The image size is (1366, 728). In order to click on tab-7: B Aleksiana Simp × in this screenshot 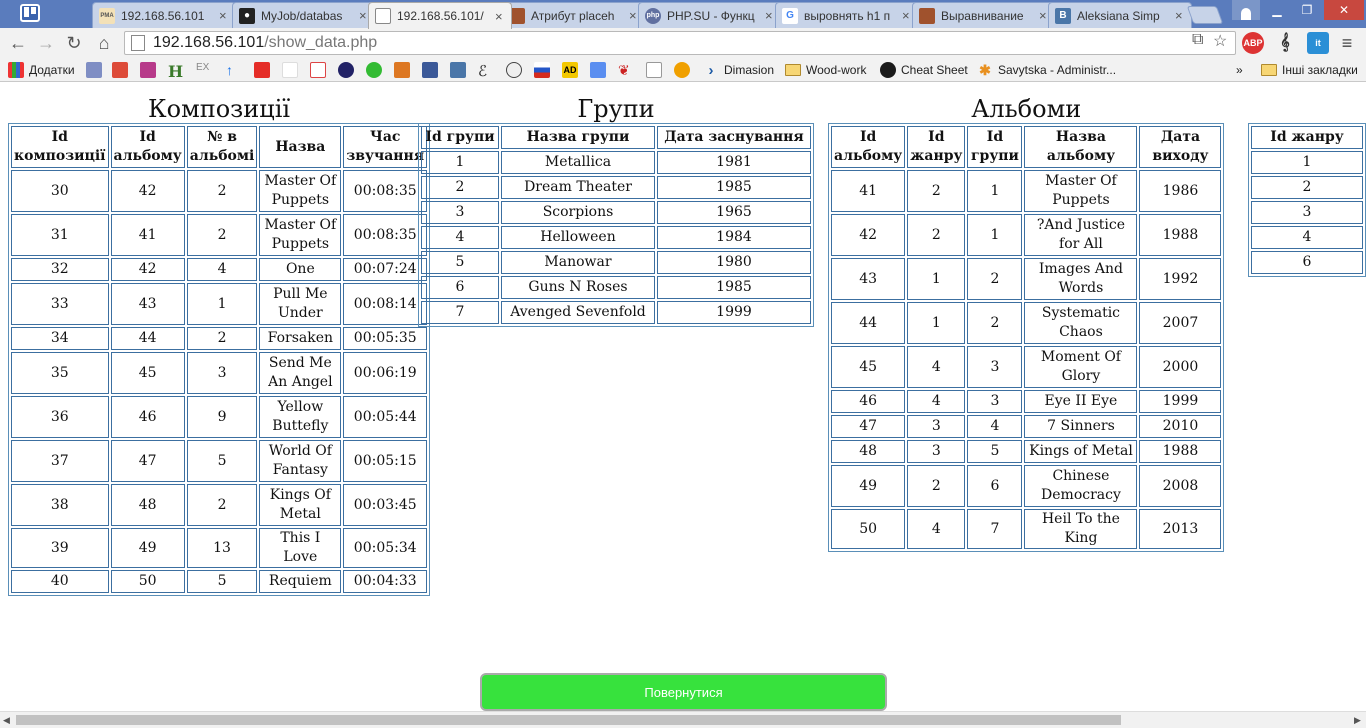, I will do `click(1120, 15)`.